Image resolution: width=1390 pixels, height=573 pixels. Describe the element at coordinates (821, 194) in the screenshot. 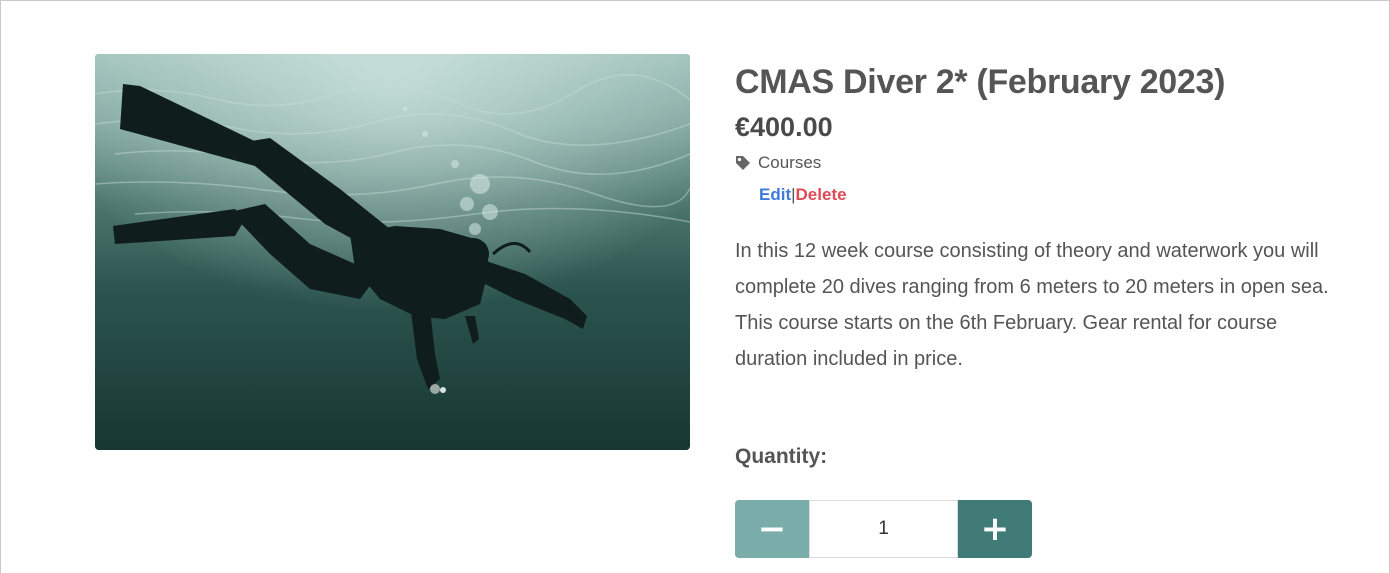

I see `delete-link: Delete` at that location.